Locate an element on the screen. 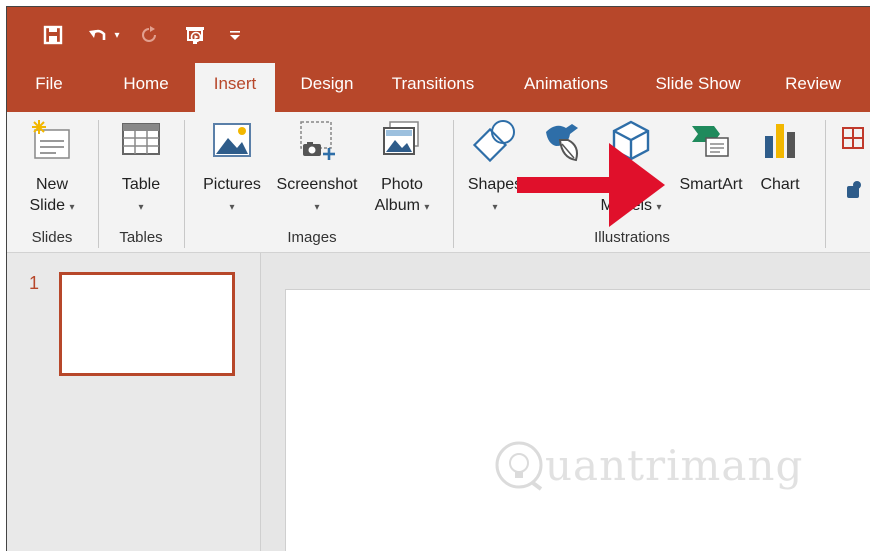 Image resolution: width=870 pixels, height=551 pixels. tab-file: File is located at coordinates (49, 87).